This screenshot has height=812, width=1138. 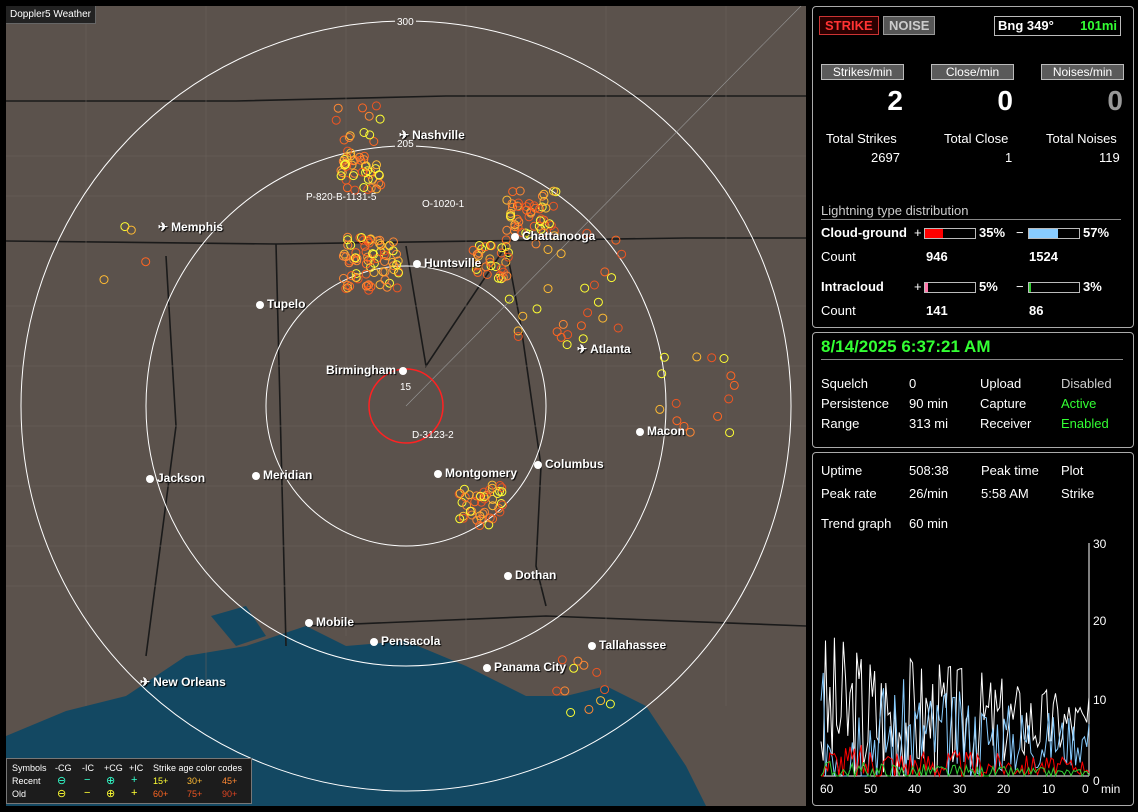 What do you see at coordinates (992, 232) in the screenshot?
I see `cg-pos-pct: 35%` at bounding box center [992, 232].